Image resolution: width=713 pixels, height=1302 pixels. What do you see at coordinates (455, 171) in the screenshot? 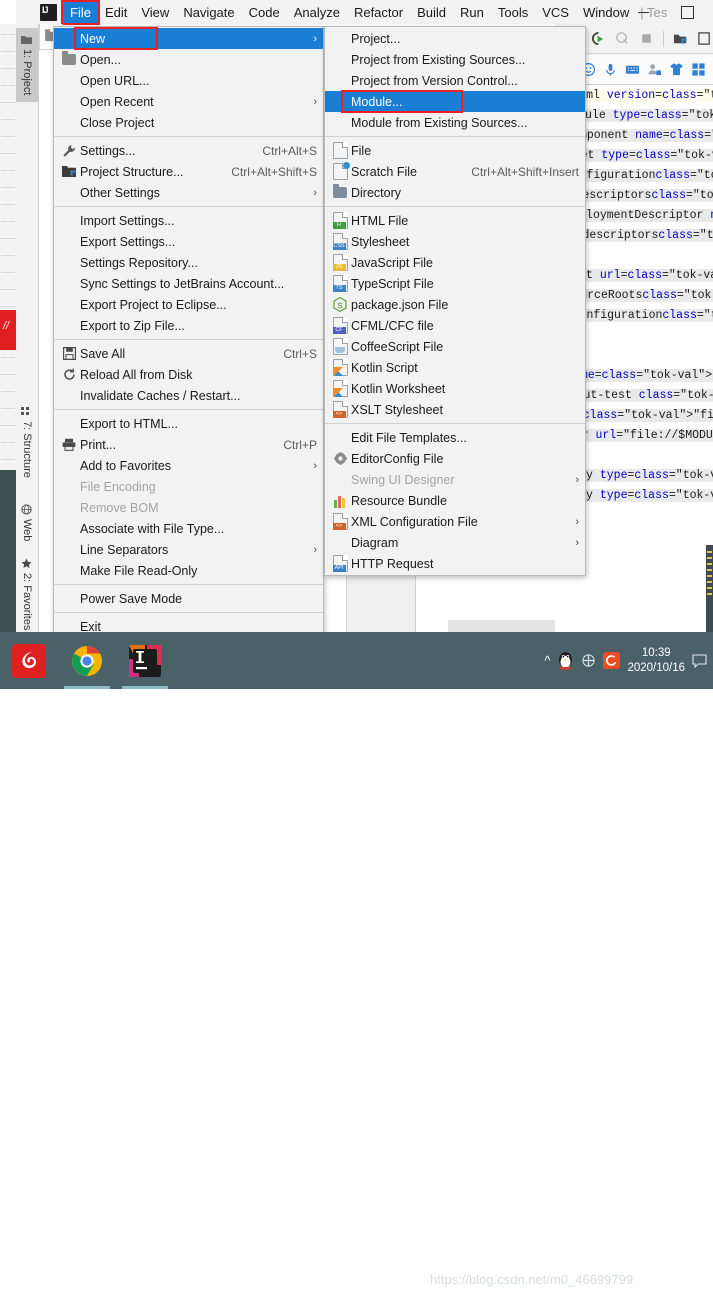
I see `new-submenu-item-scratch-file: Scratch File Ctrl+Alt+Shift+Insert` at bounding box center [455, 171].